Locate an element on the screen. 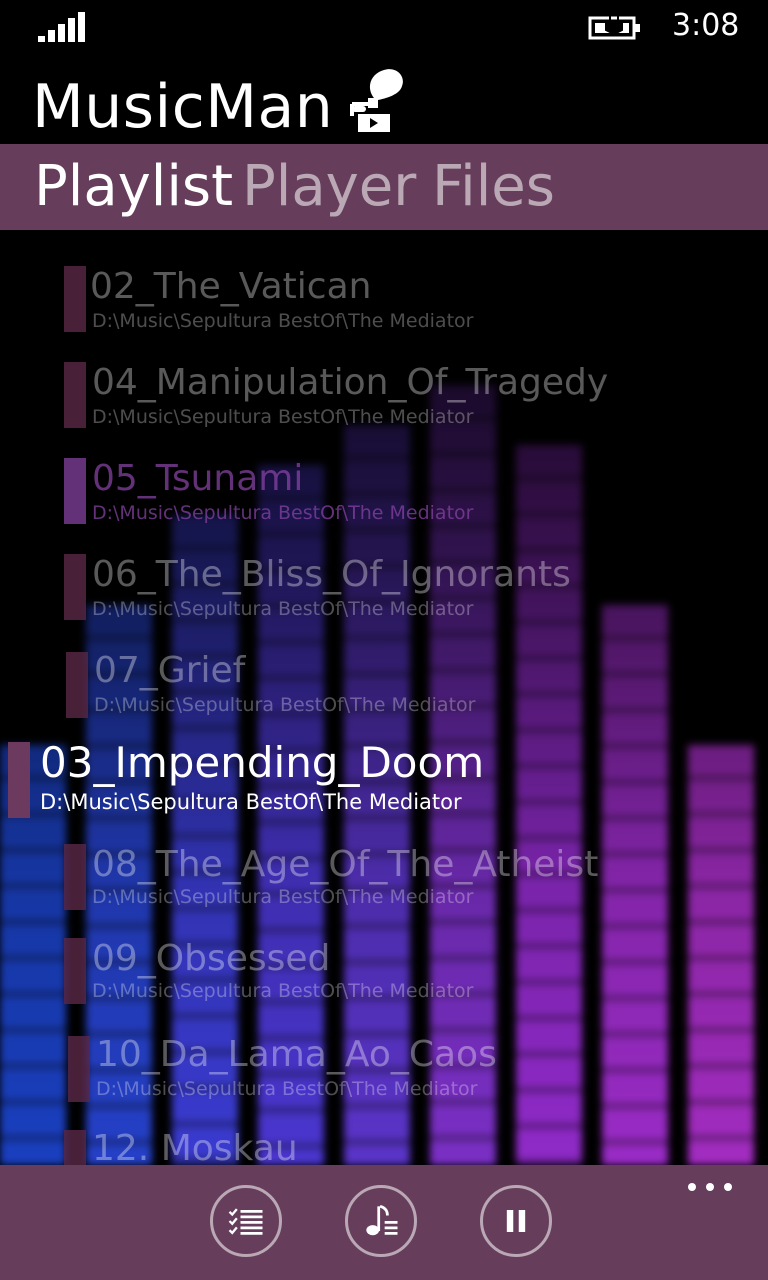 This screenshot has height=1280, width=768. tab-files: Files is located at coordinates (493, 187).